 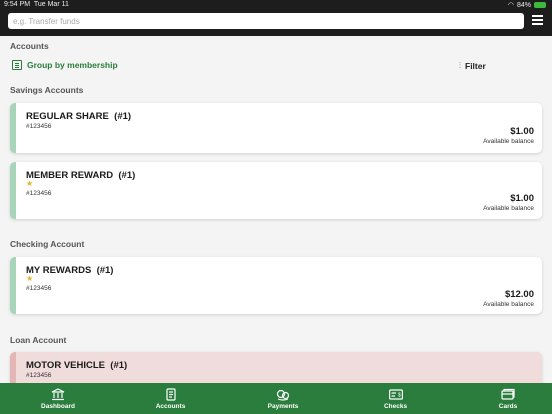 I want to click on group-by-membership-label: Group by membership, so click(x=72, y=65).